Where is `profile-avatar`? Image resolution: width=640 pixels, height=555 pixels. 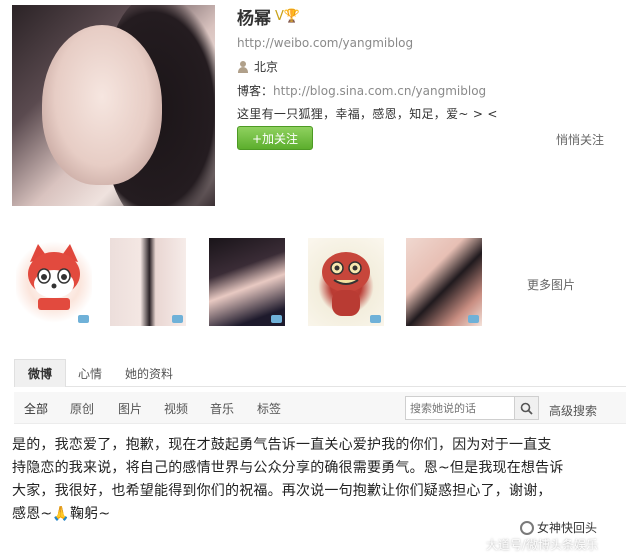
profile-avatar is located at coordinates (113, 105).